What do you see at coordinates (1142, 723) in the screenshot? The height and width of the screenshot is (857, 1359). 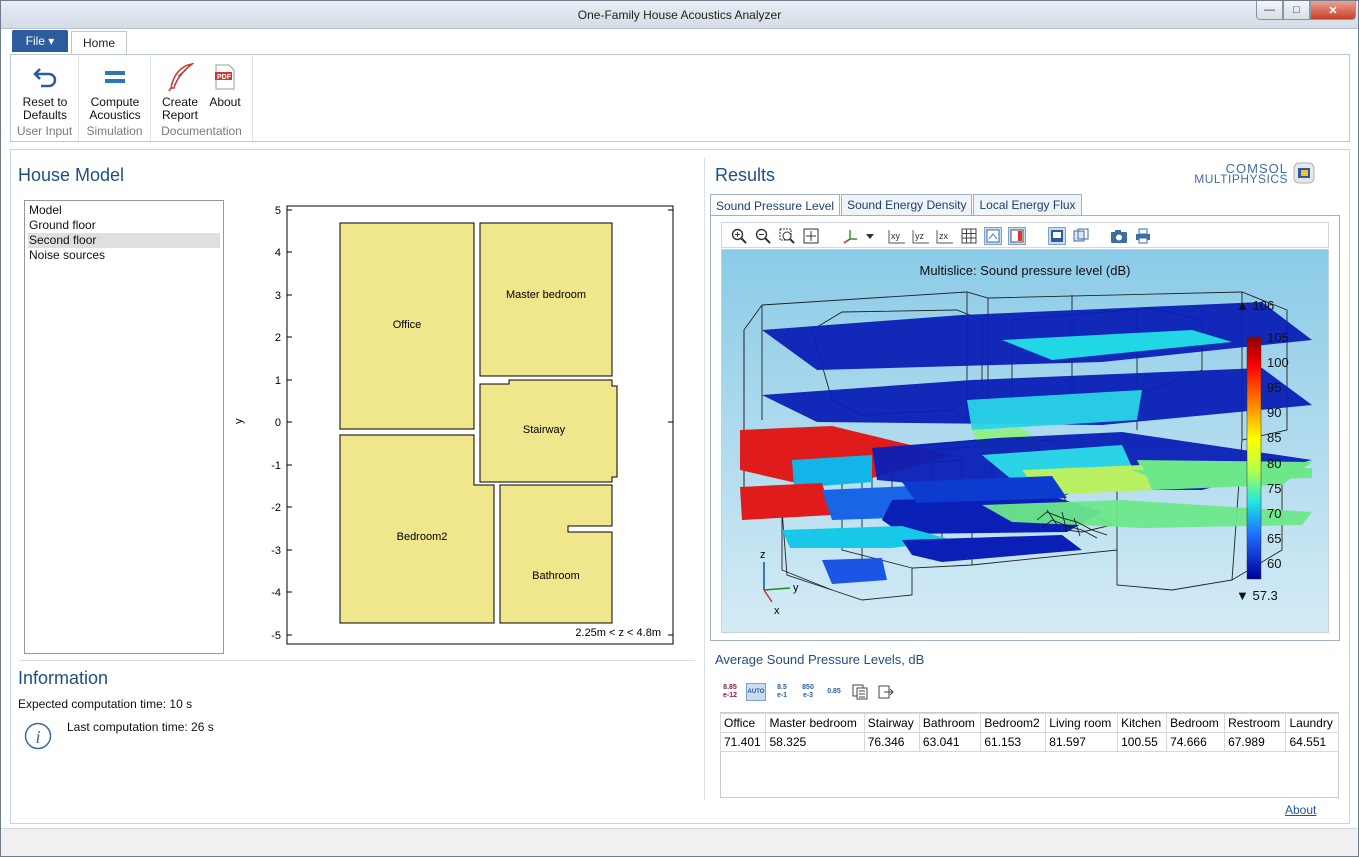 I see `column-header: Kitchen` at bounding box center [1142, 723].